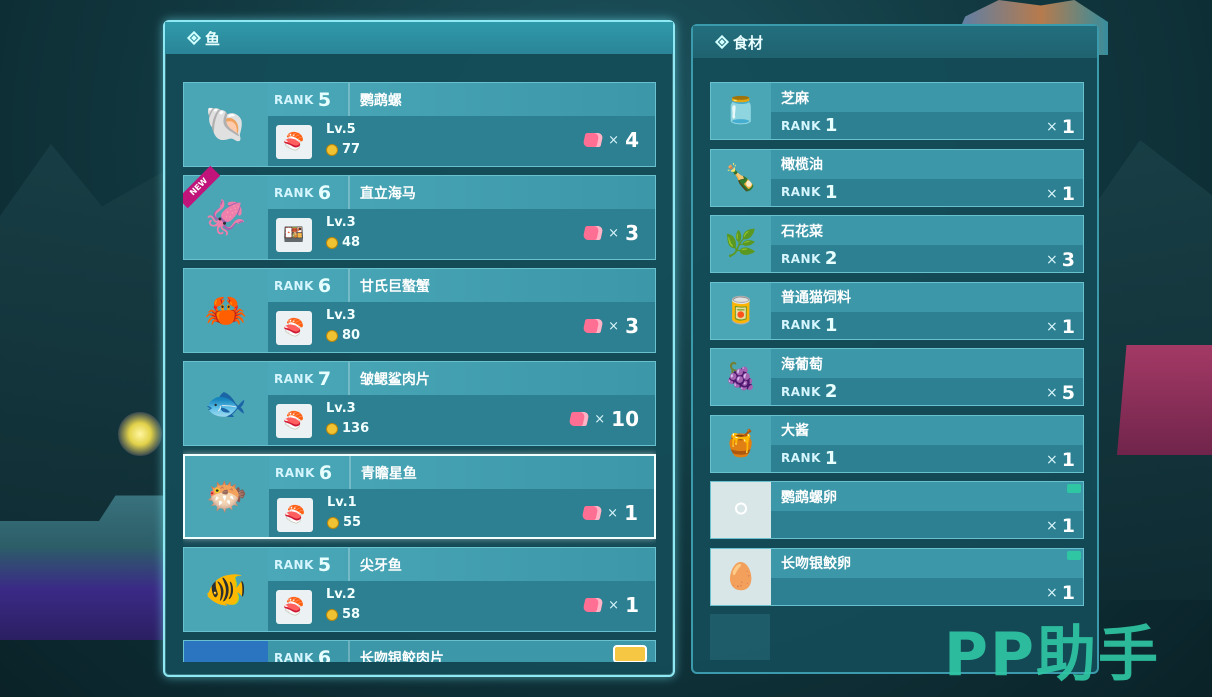  What do you see at coordinates (351, 242) in the screenshot?
I see `price-value: 48` at bounding box center [351, 242].